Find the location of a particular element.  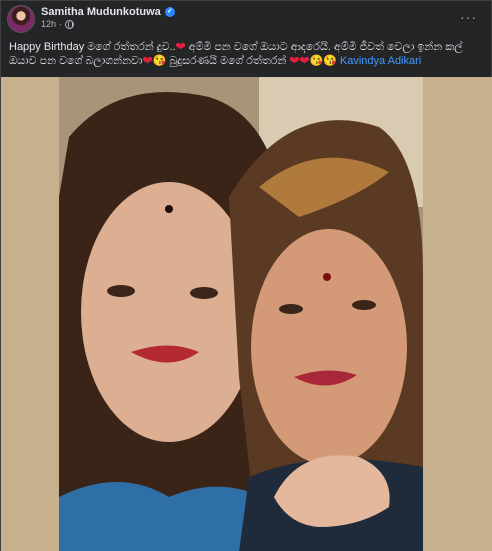

globe-icon is located at coordinates (70, 24).